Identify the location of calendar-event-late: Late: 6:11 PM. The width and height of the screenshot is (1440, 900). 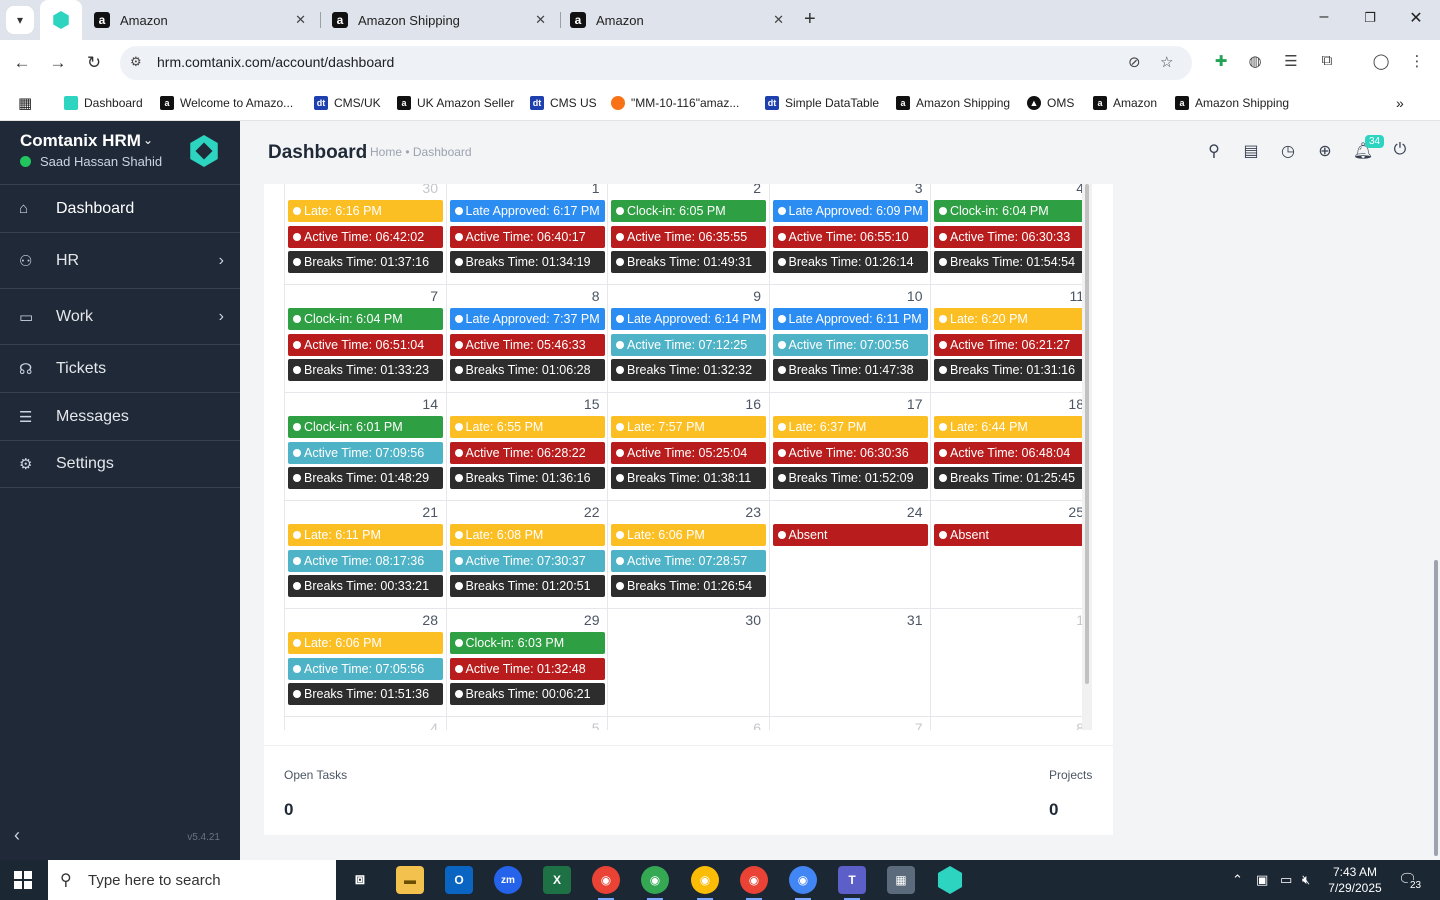
(365, 535).